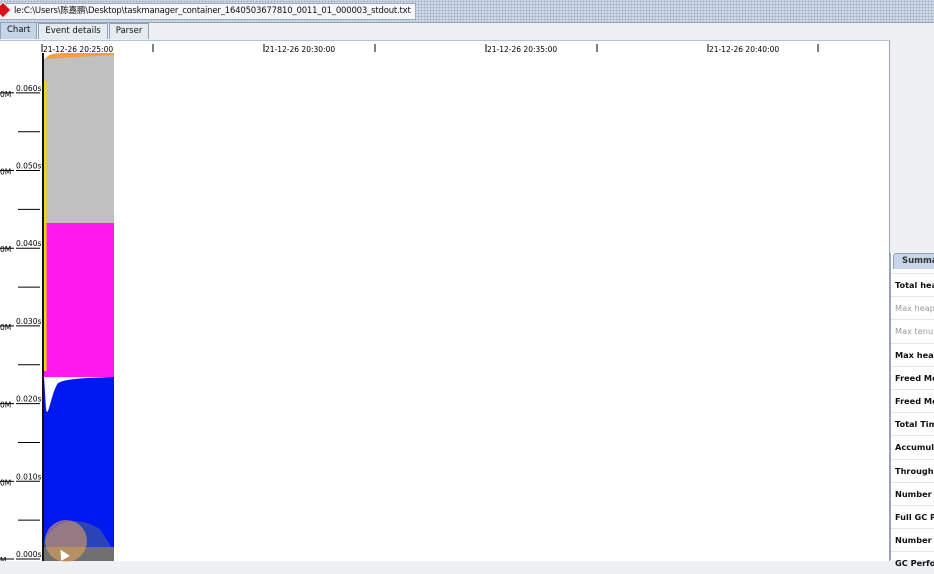 The image size is (934, 574). Describe the element at coordinates (744, 49) in the screenshot. I see `time-axis-label: 21-12-26 20:40:00` at that location.